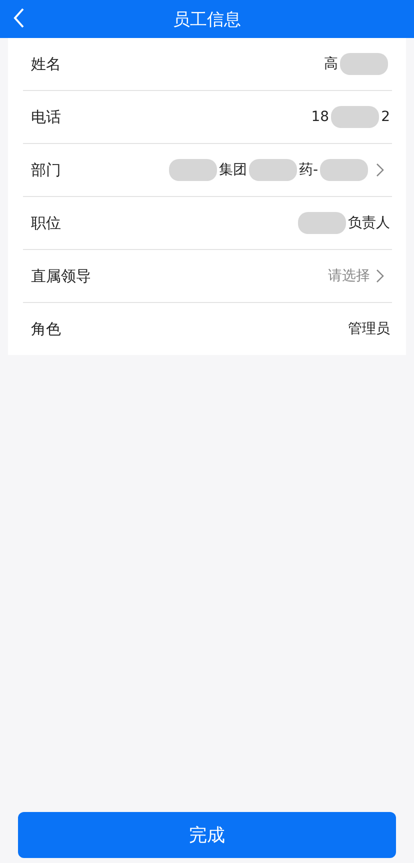 The width and height of the screenshot is (414, 863). What do you see at coordinates (207, 835) in the screenshot?
I see `done-button: 完成` at bounding box center [207, 835].